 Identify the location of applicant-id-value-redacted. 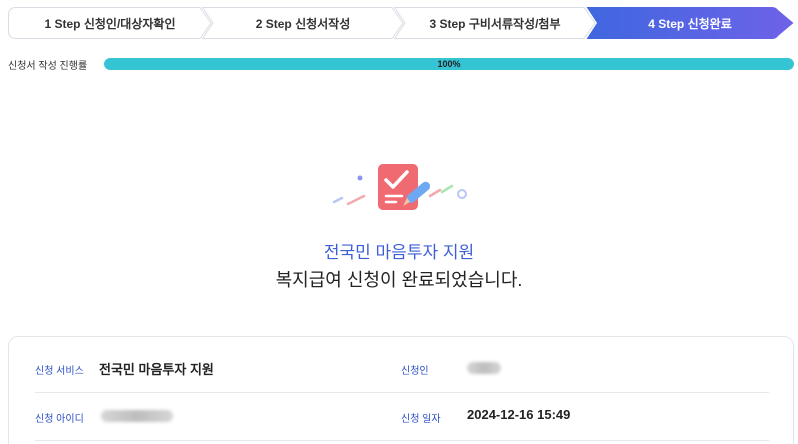
(137, 416).